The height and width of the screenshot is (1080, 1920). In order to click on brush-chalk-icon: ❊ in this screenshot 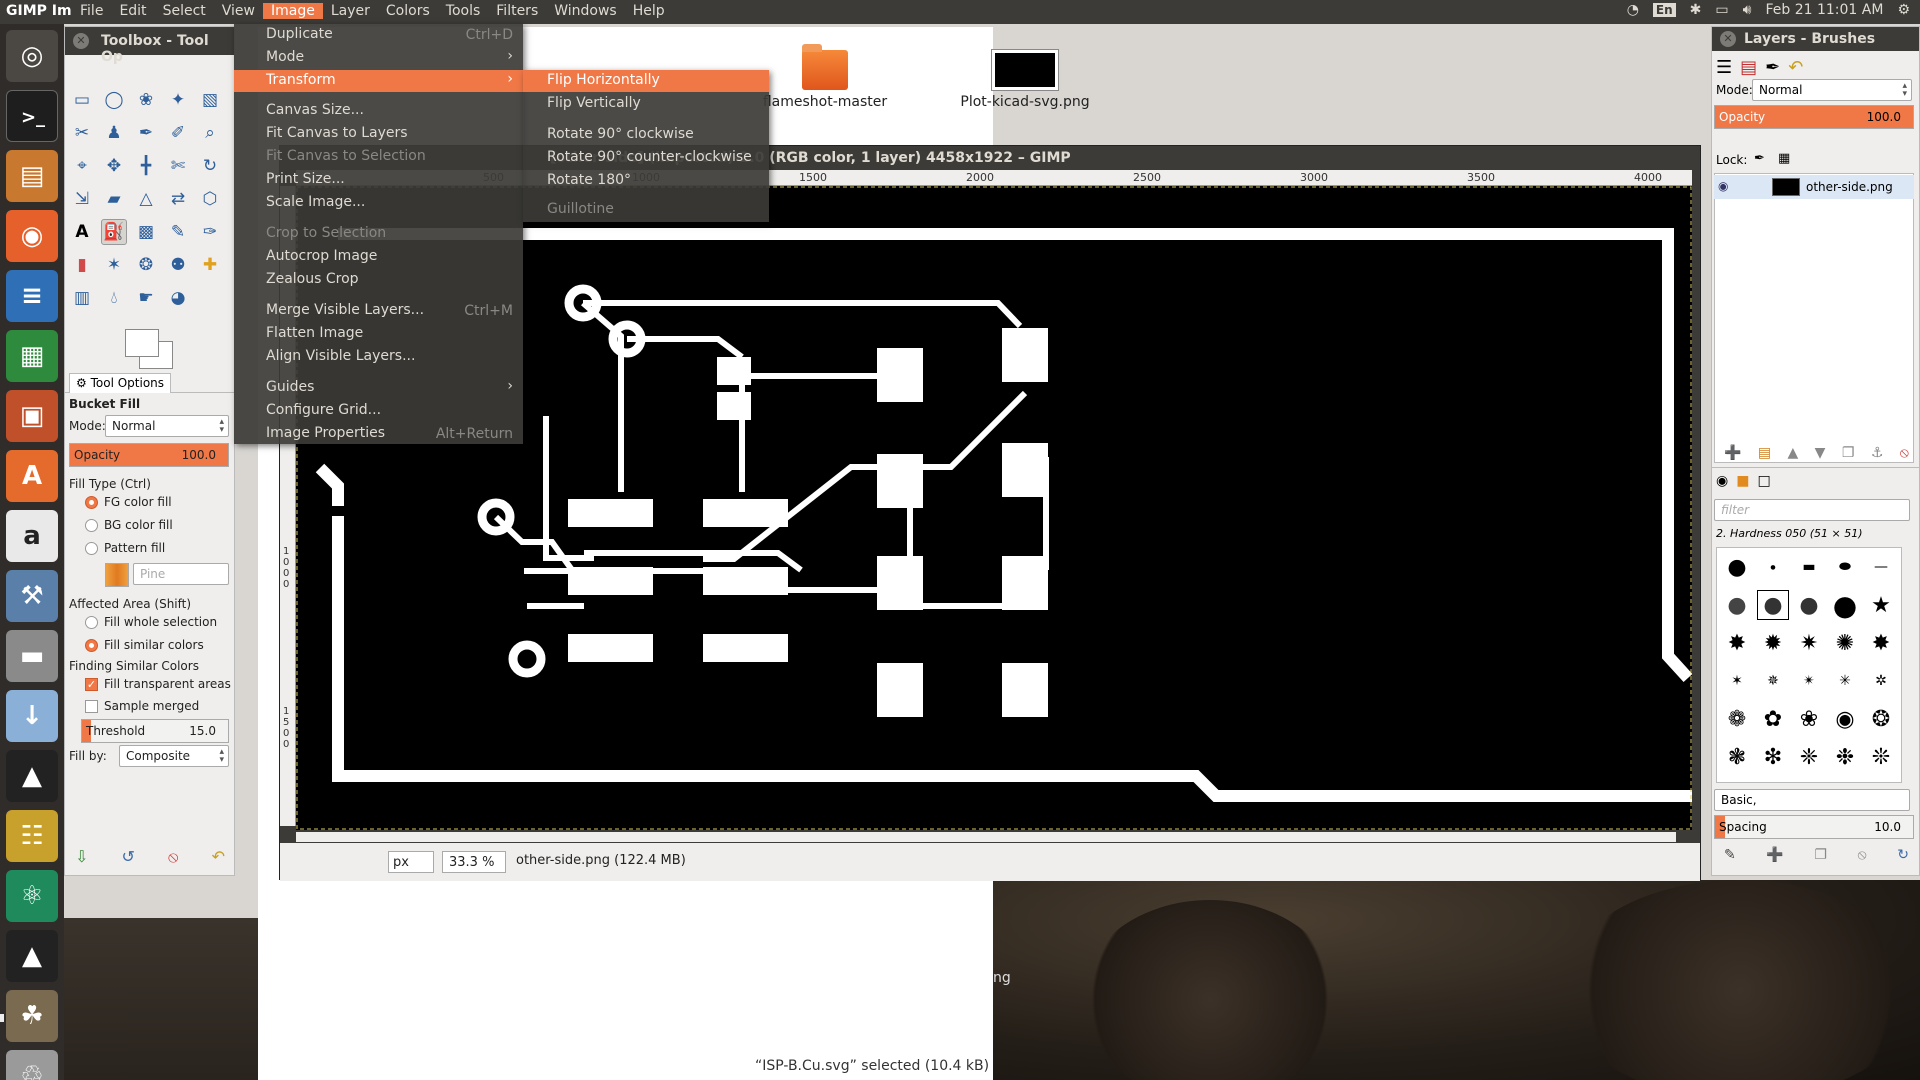, I will do `click(1881, 757)`.